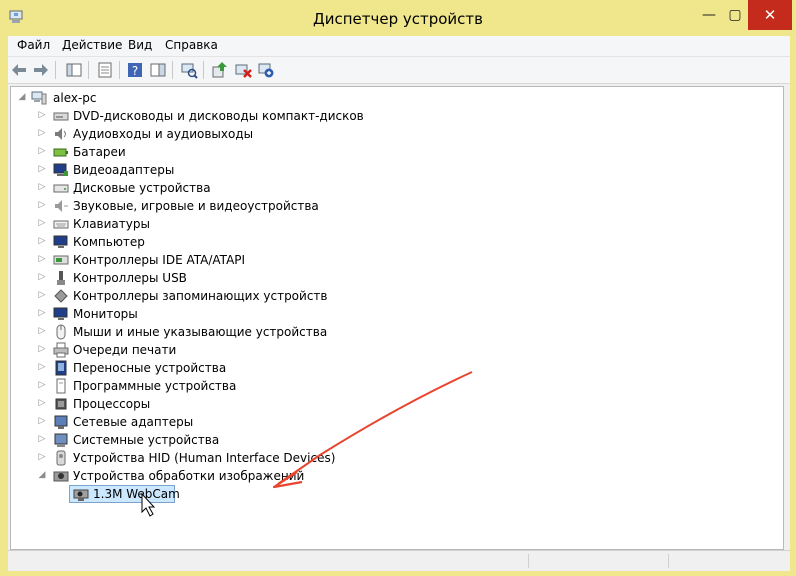 The width and height of the screenshot is (796, 576). I want to click on dvd-drive-icon, so click(61, 116).